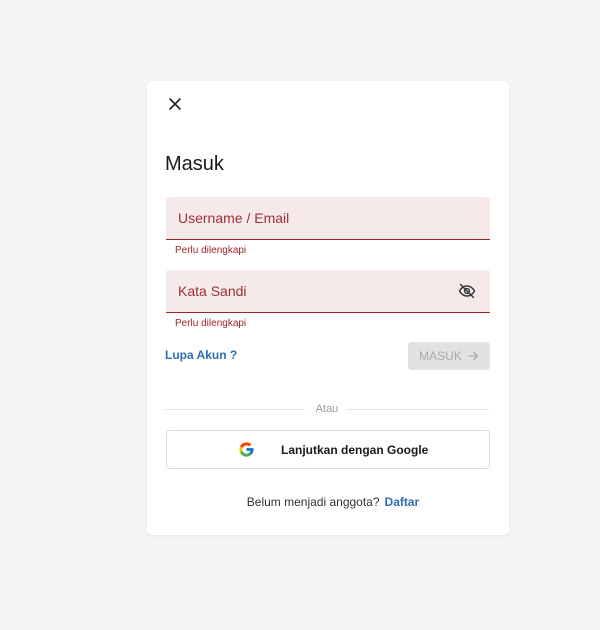 This screenshot has height=630, width=600. Describe the element at coordinates (473, 356) in the screenshot. I see `arrow-right-icon` at that location.